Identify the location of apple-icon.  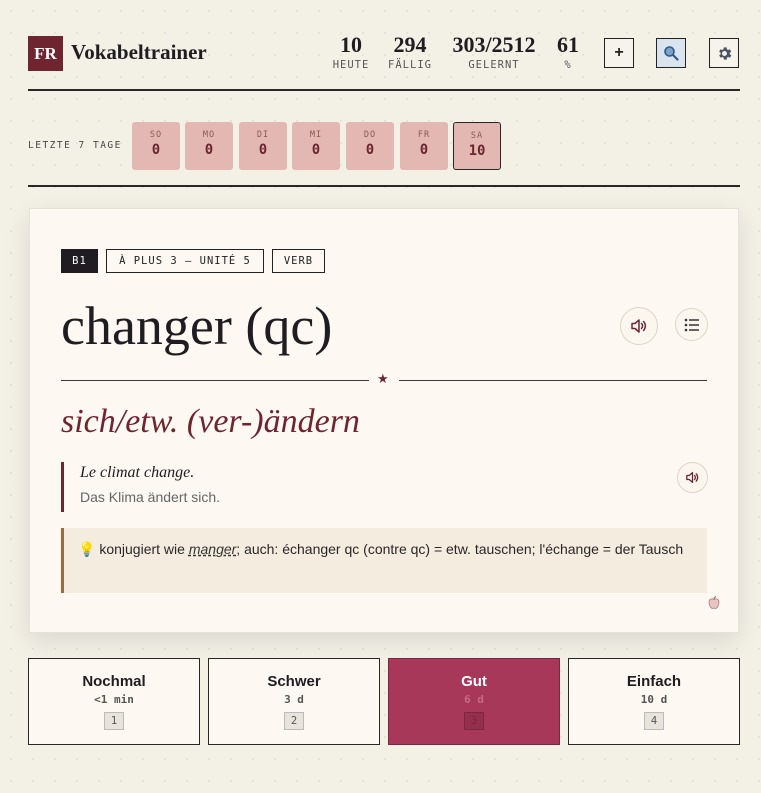
(714, 602).